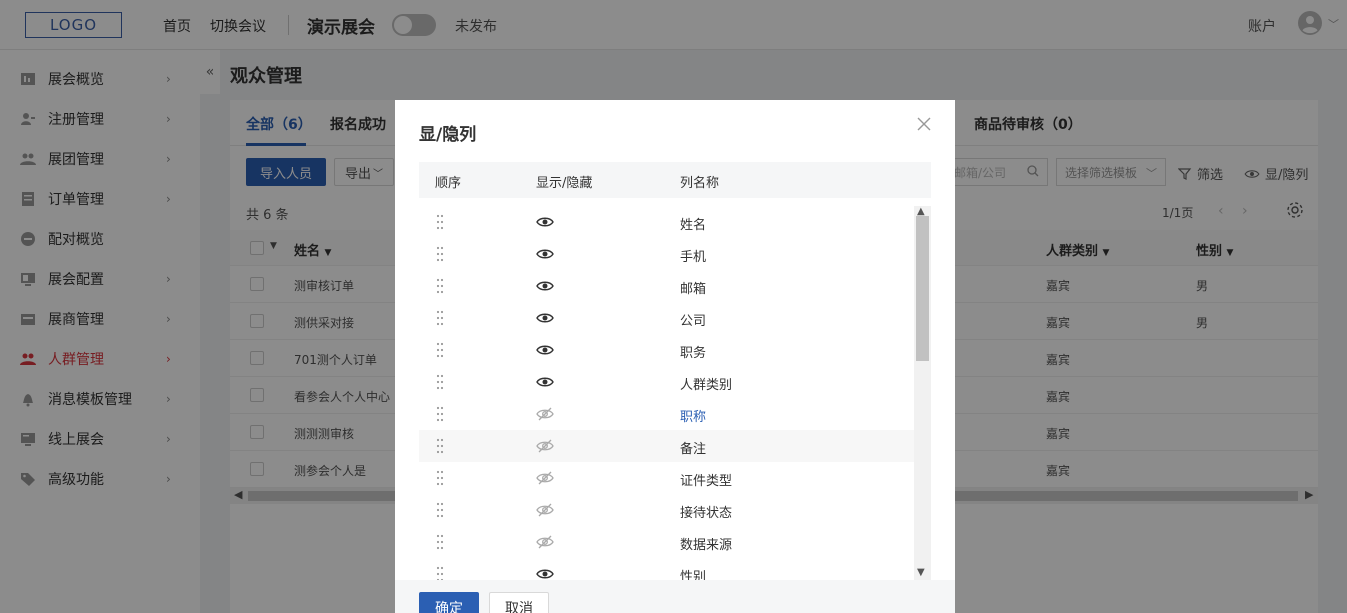  I want to click on scroll-thumb, so click(922, 288).